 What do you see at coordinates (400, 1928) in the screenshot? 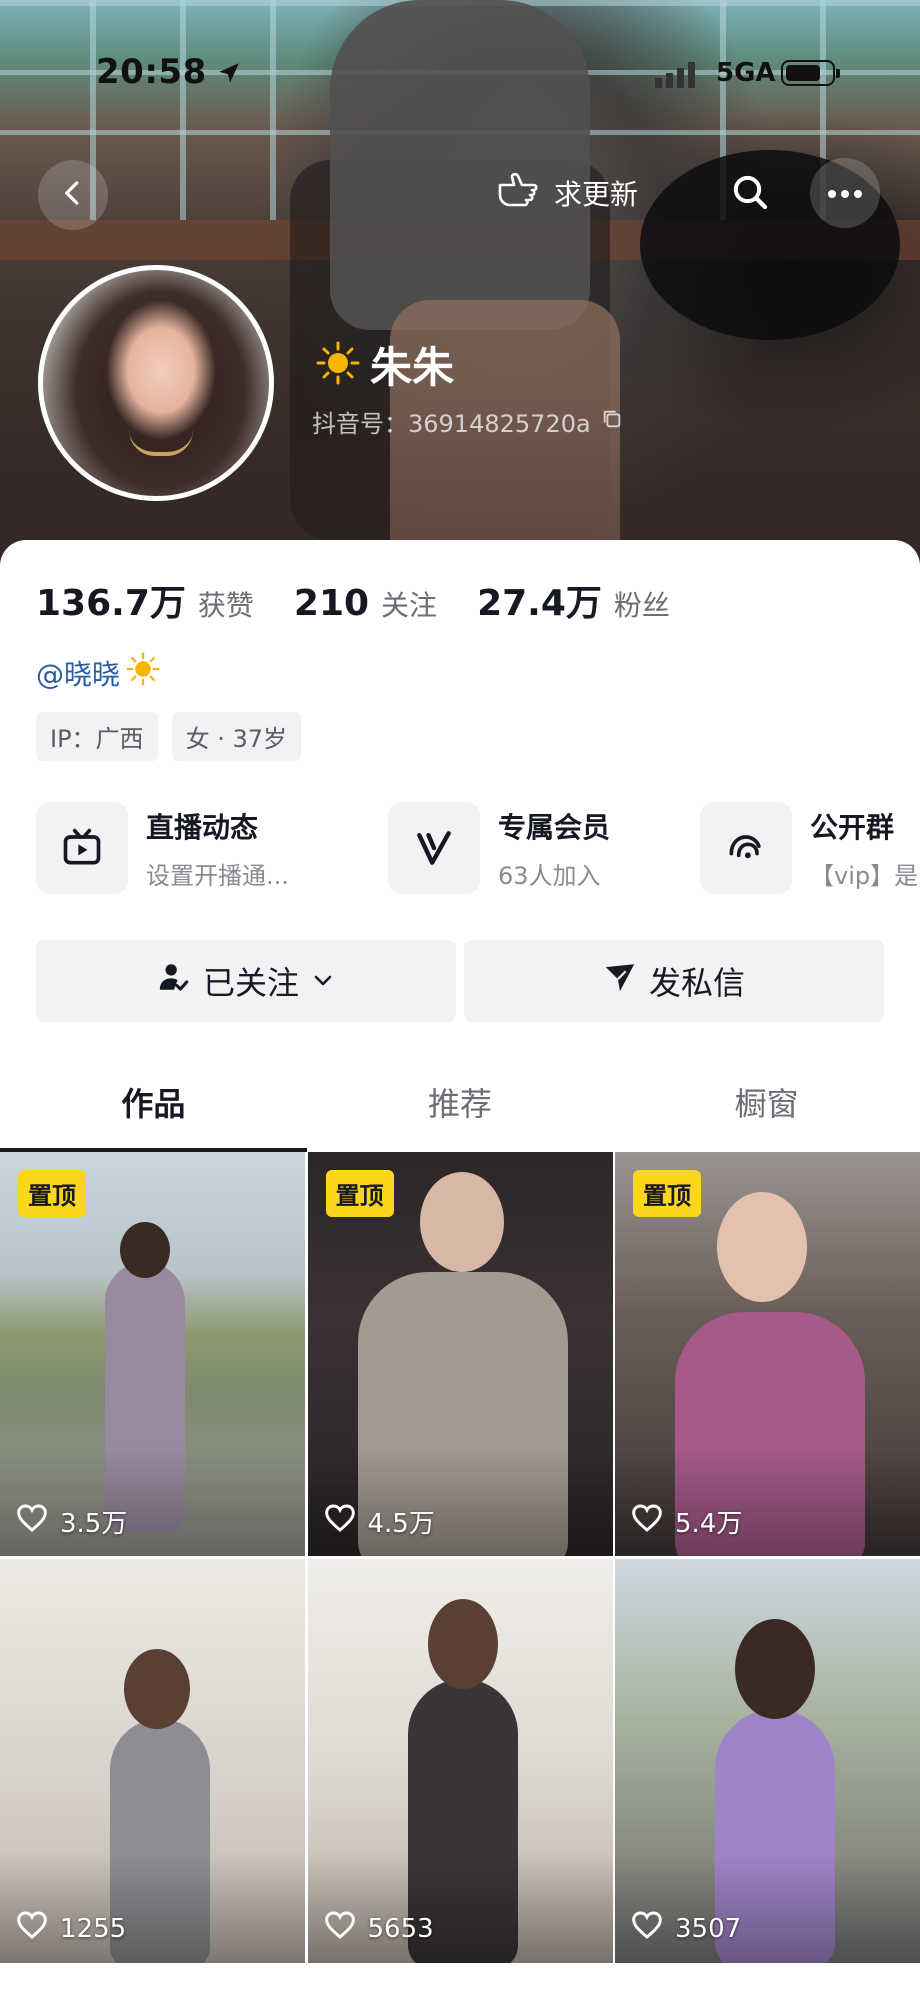
I see `like-value: 5653` at bounding box center [400, 1928].